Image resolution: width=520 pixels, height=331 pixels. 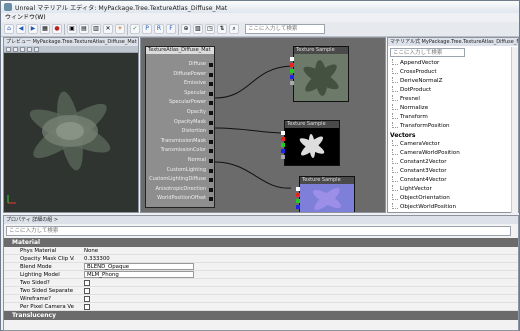 What do you see at coordinates (57, 29) in the screenshot?
I see `stop-icon: ●` at bounding box center [57, 29].